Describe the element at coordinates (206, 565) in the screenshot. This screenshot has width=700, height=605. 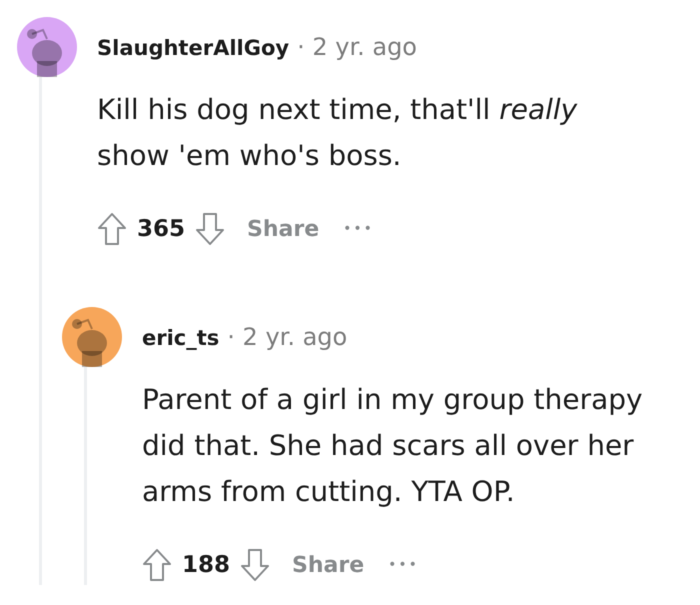
I see `vote-count: 188` at that location.